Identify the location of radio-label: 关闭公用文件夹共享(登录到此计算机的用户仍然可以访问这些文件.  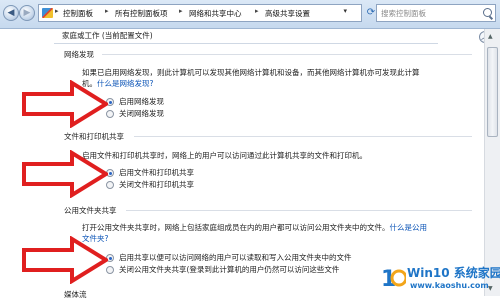
(229, 269).